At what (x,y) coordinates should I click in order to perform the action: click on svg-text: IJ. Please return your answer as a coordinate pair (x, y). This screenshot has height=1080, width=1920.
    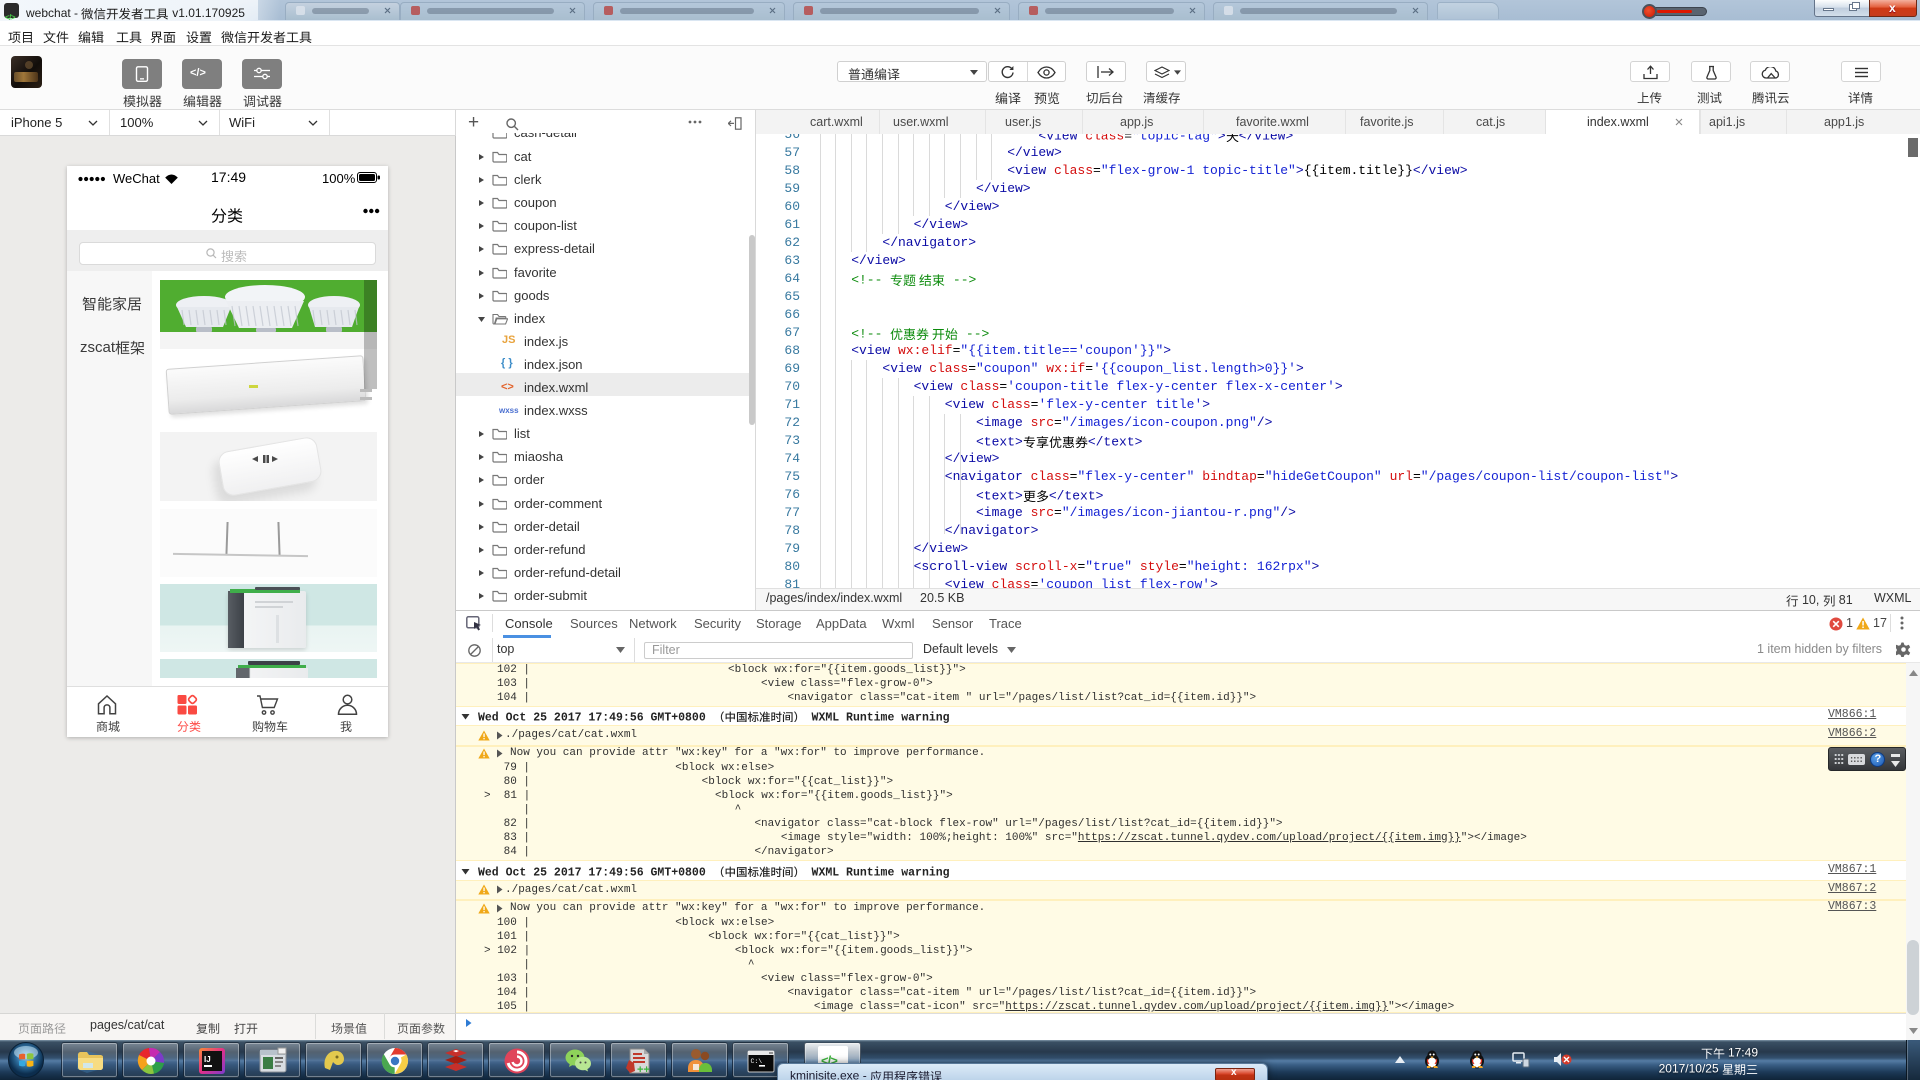
    Looking at the image, I should click on (207, 1059).